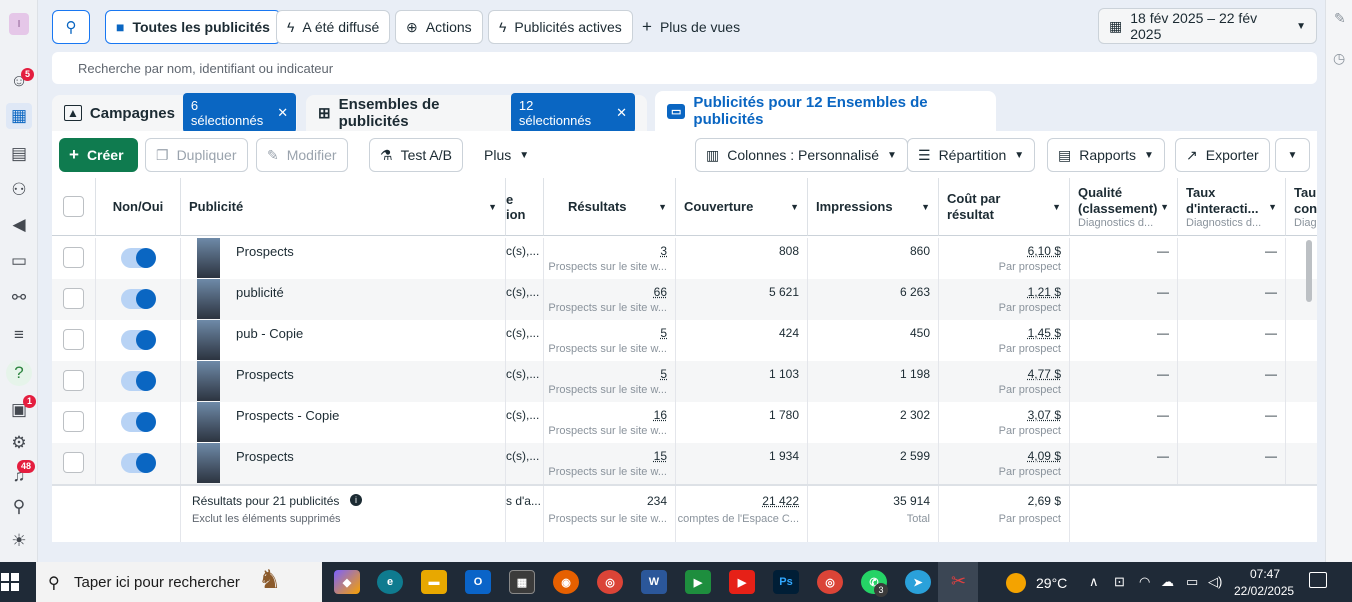  I want to click on bug-report-icon: ☀, so click(19, 541).